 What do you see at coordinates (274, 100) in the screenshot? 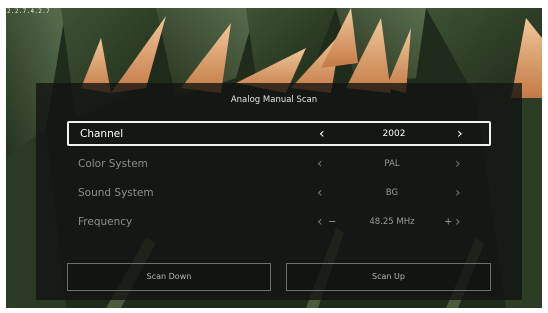
I see `dialog-title: Analog Manual Scan` at bounding box center [274, 100].